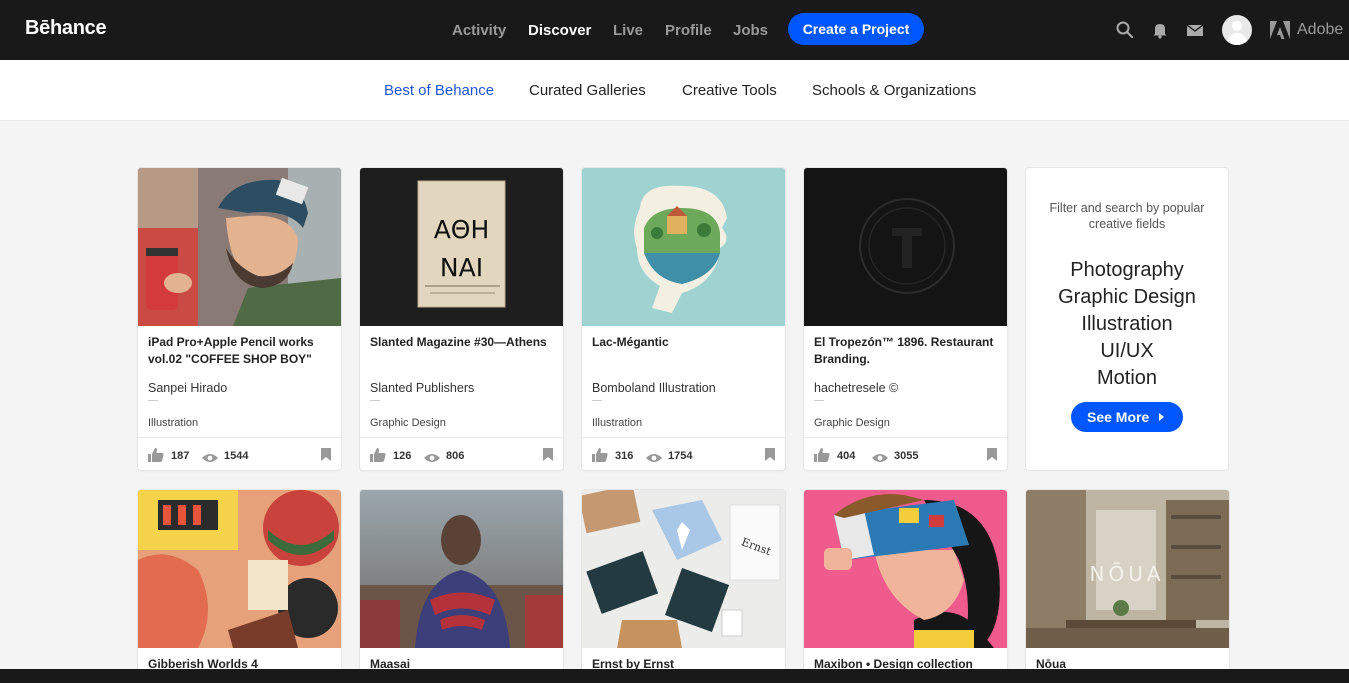 The image size is (1349, 683). Describe the element at coordinates (461, 267) in the screenshot. I see `cover-text-line2: ΝΑΙ` at that location.